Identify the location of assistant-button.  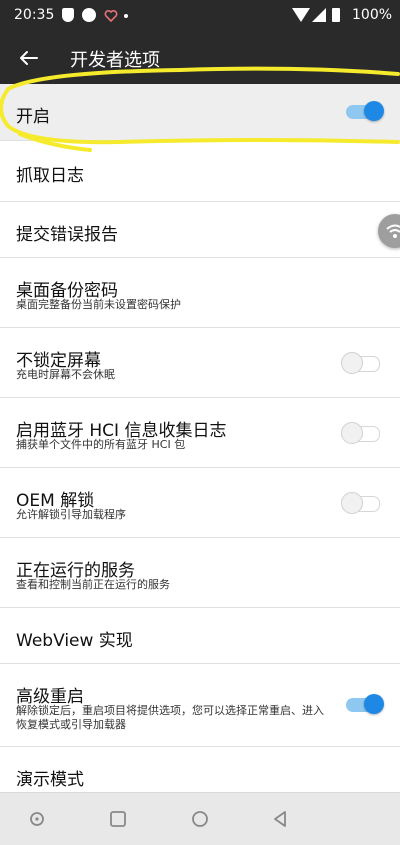
(37, 819).